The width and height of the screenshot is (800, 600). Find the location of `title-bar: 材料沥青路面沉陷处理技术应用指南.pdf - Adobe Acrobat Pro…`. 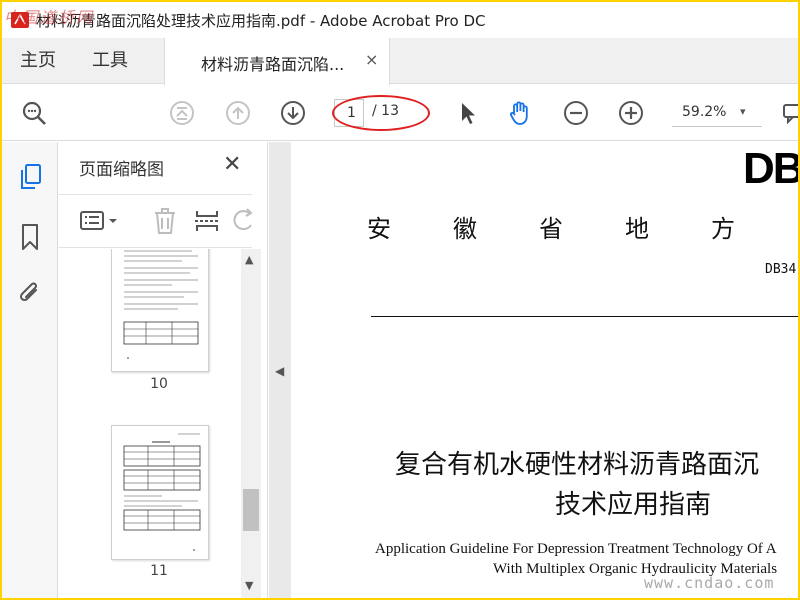

title-bar: 材料沥青路面沉陷处理技术应用指南.pdf - Adobe Acrobat Pro… is located at coordinates (400, 20).